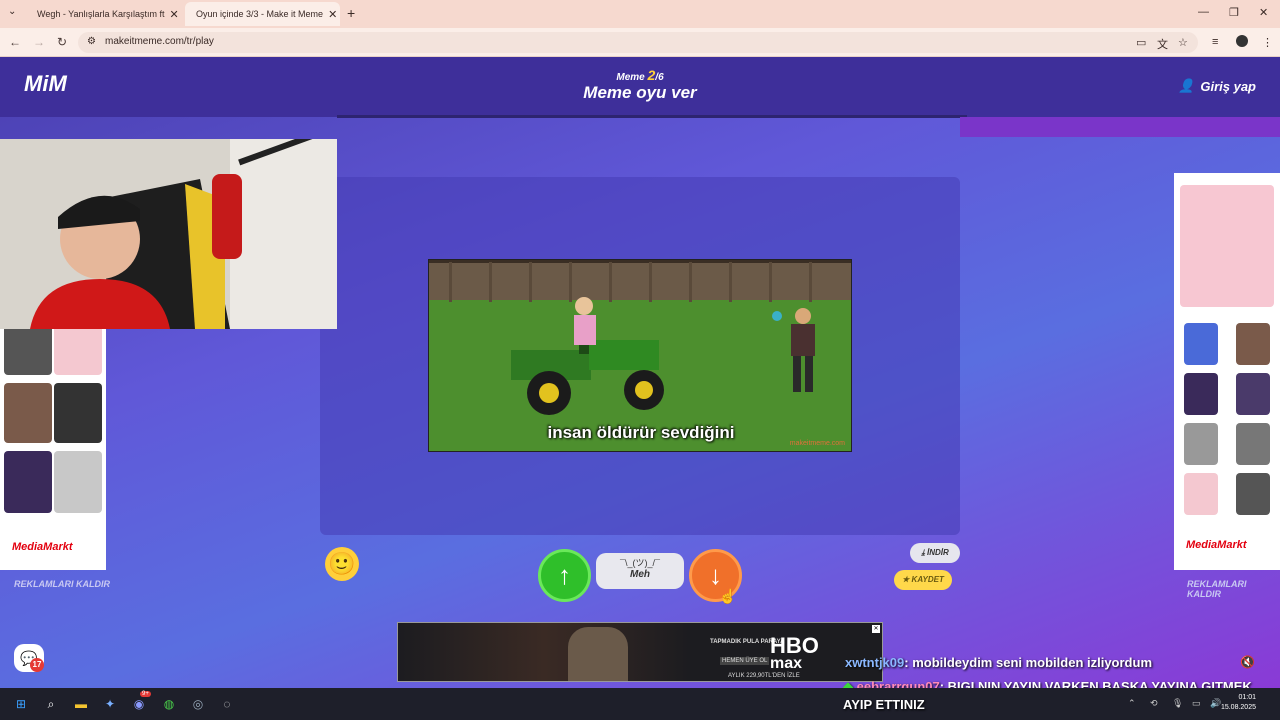  I want to click on forward-icon: →, so click(39, 42).